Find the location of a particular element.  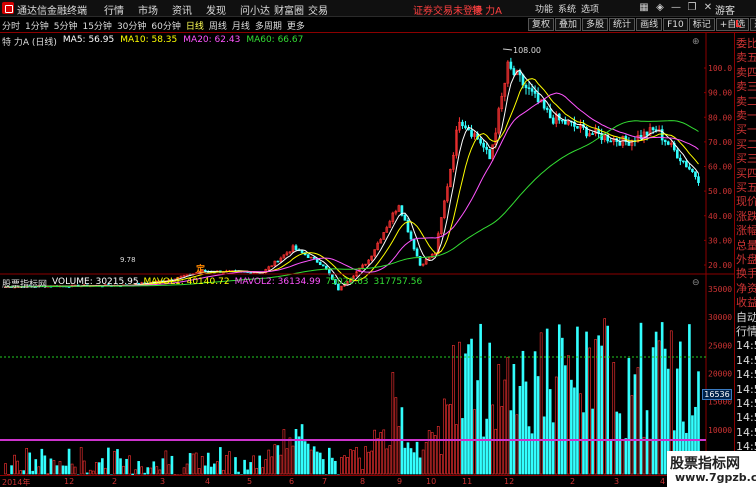

date-label: 2 is located at coordinates (115, 481).